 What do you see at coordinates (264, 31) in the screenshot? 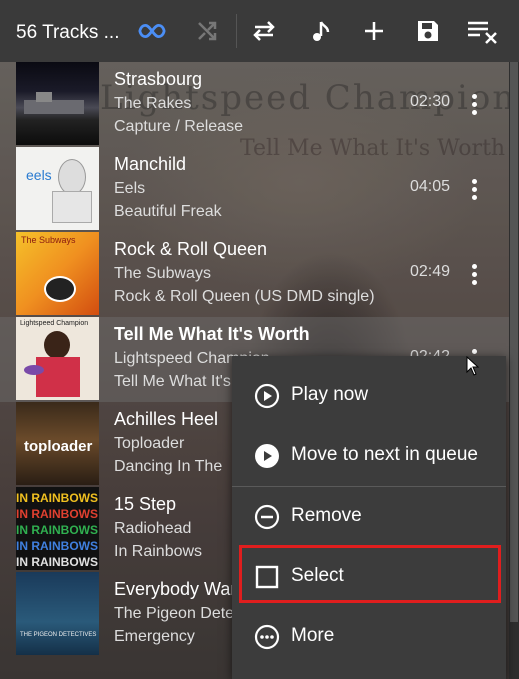
I see `swap-icon` at bounding box center [264, 31].